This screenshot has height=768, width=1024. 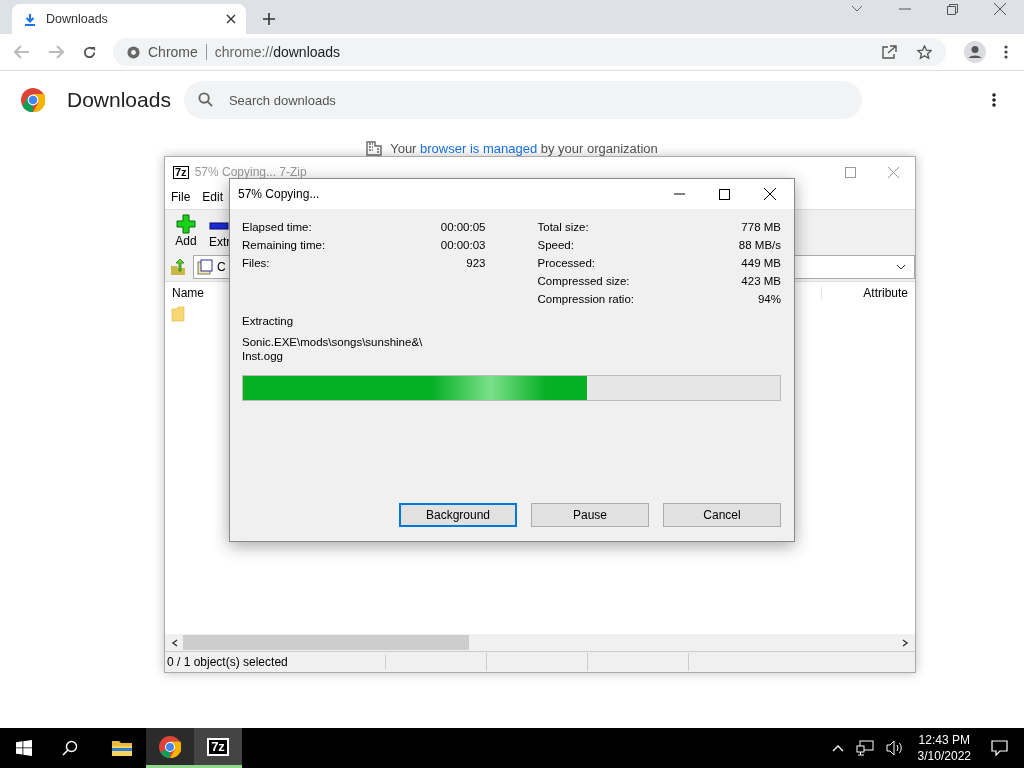 I want to click on stat-label: Compressed size:, so click(x=583, y=282).